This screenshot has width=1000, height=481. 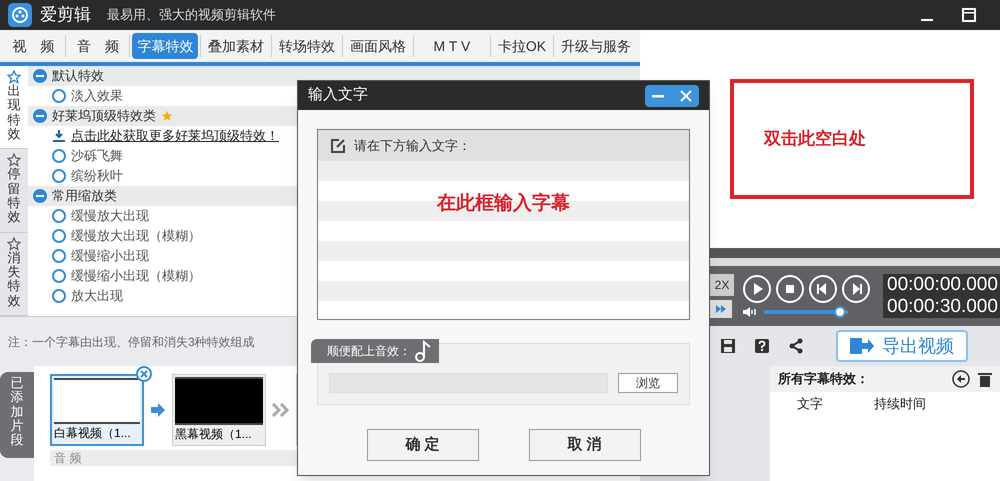 What do you see at coordinates (131, 342) in the screenshot?
I see `note-text: 注：一个字幕由出现、停留和消失3种特效组成` at bounding box center [131, 342].